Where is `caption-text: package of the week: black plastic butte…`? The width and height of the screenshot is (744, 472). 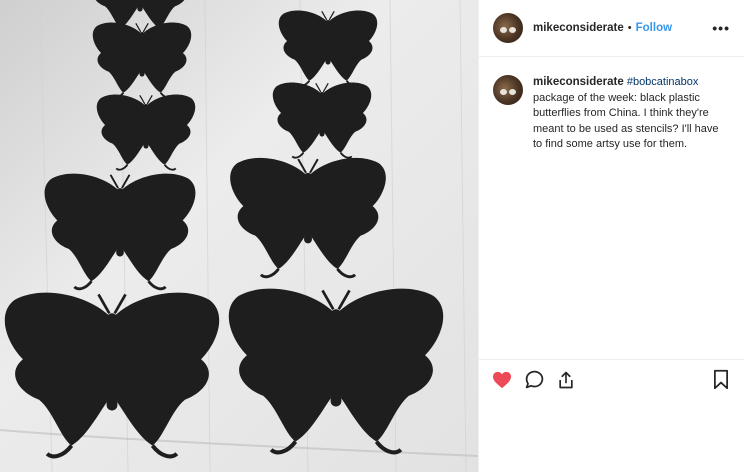 caption-text: package of the week: black plastic butte… is located at coordinates (626, 121).